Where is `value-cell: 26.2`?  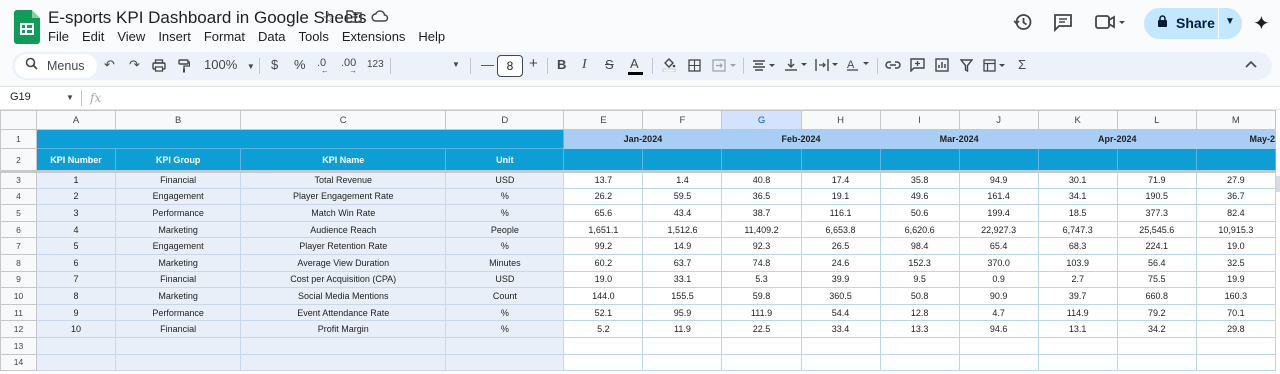
value-cell: 26.2 is located at coordinates (603, 196).